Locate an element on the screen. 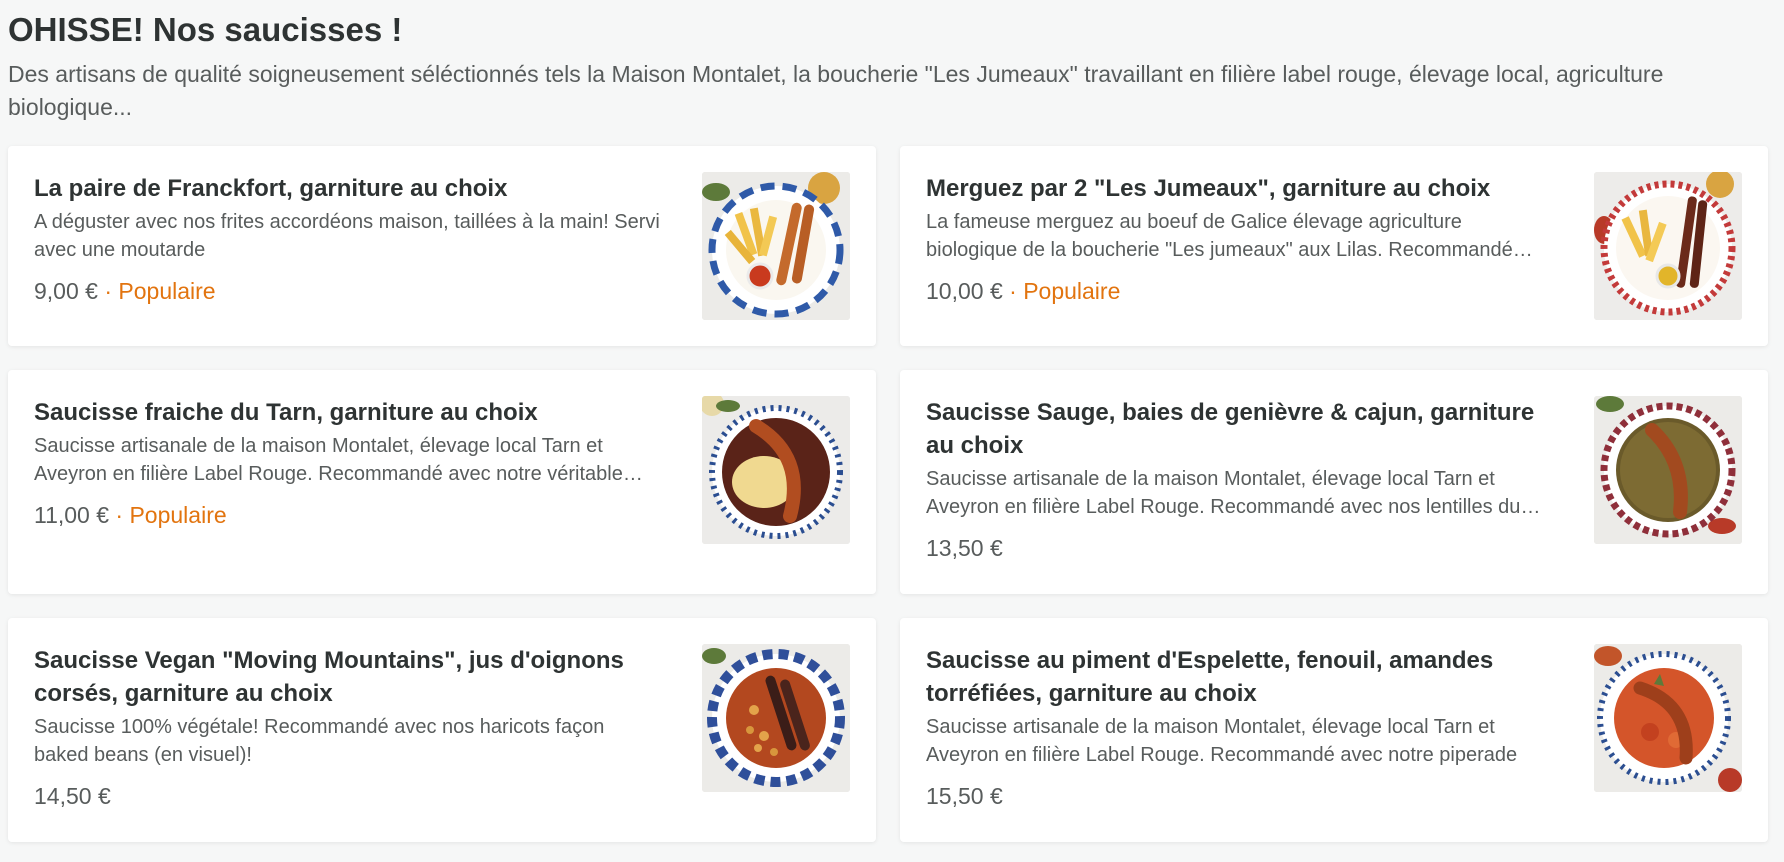 The image size is (1784, 862). menu-item-price-row: 14,50 € is located at coordinates (349, 796).